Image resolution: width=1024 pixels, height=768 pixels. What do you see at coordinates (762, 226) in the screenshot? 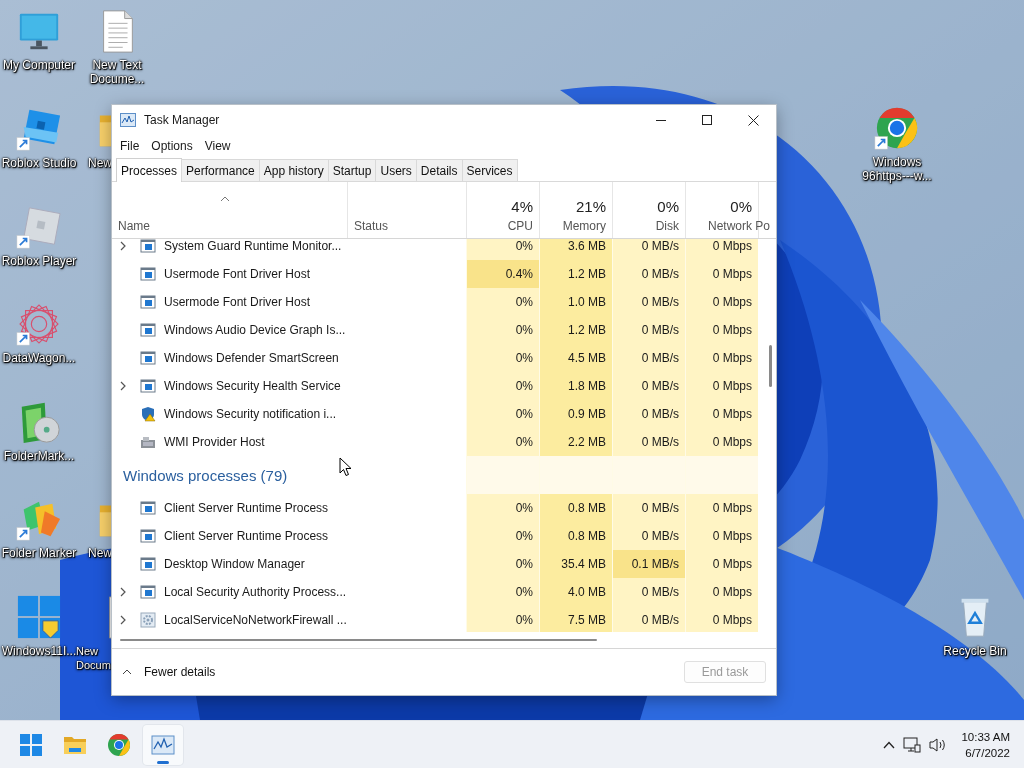
I see `column-header: Po` at bounding box center [762, 226].